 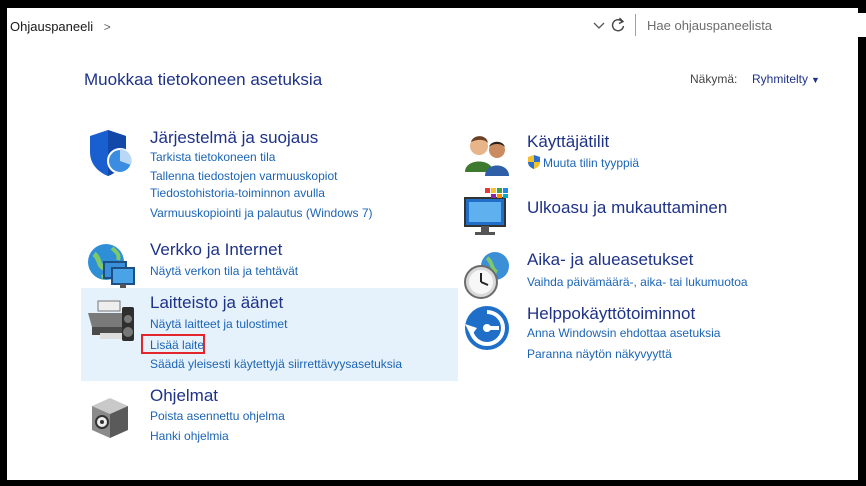 I want to click on breadcrumb-control-panel: Ohjauspaneeli, so click(x=51, y=26).